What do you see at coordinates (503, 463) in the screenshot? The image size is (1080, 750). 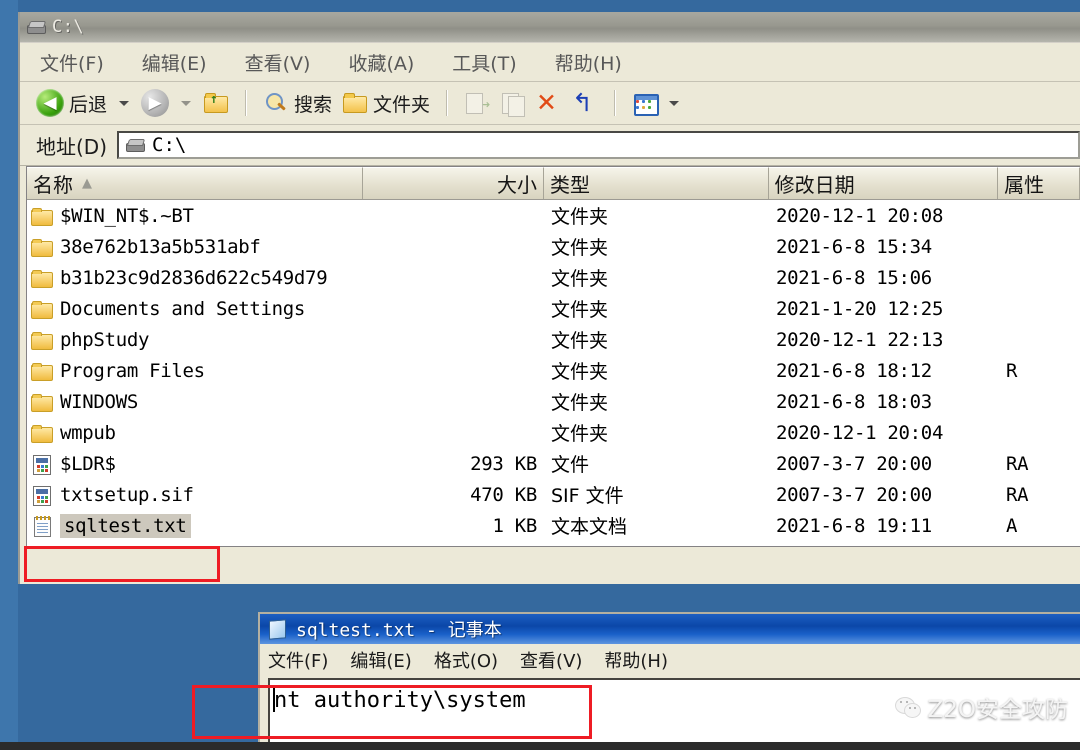 I see `cell-size: 293 KB` at bounding box center [503, 463].